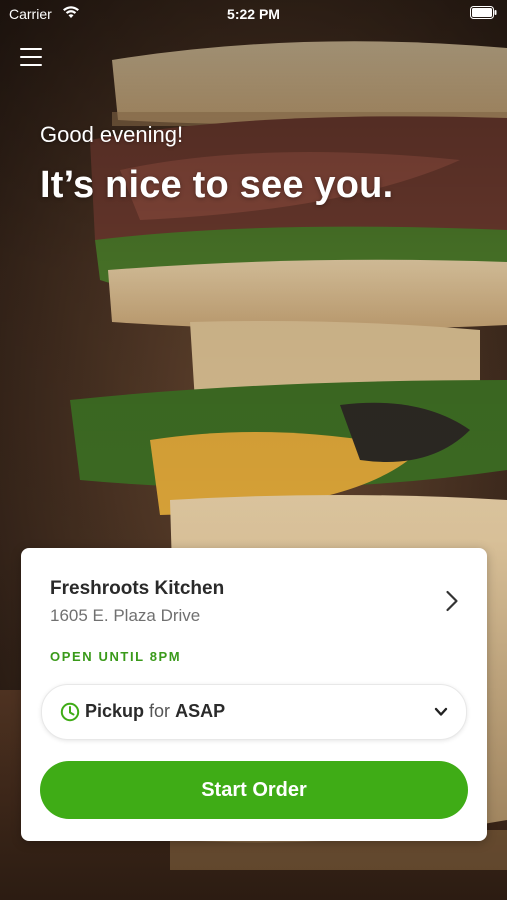  What do you see at coordinates (31, 58) in the screenshot?
I see `hamburger-menu-icon` at bounding box center [31, 58].